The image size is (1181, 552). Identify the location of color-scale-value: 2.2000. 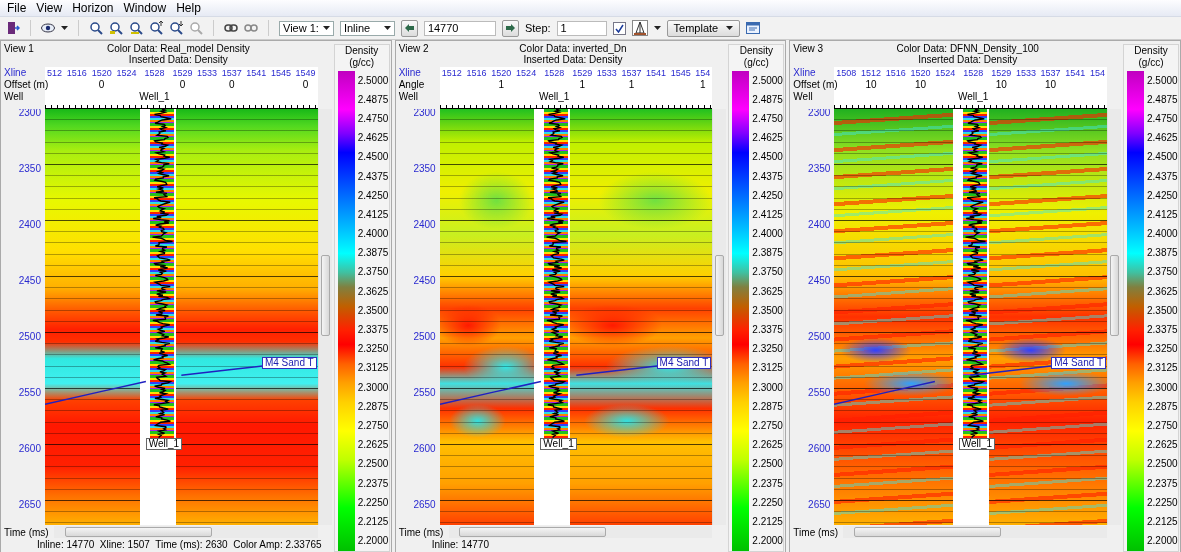
(1162, 541).